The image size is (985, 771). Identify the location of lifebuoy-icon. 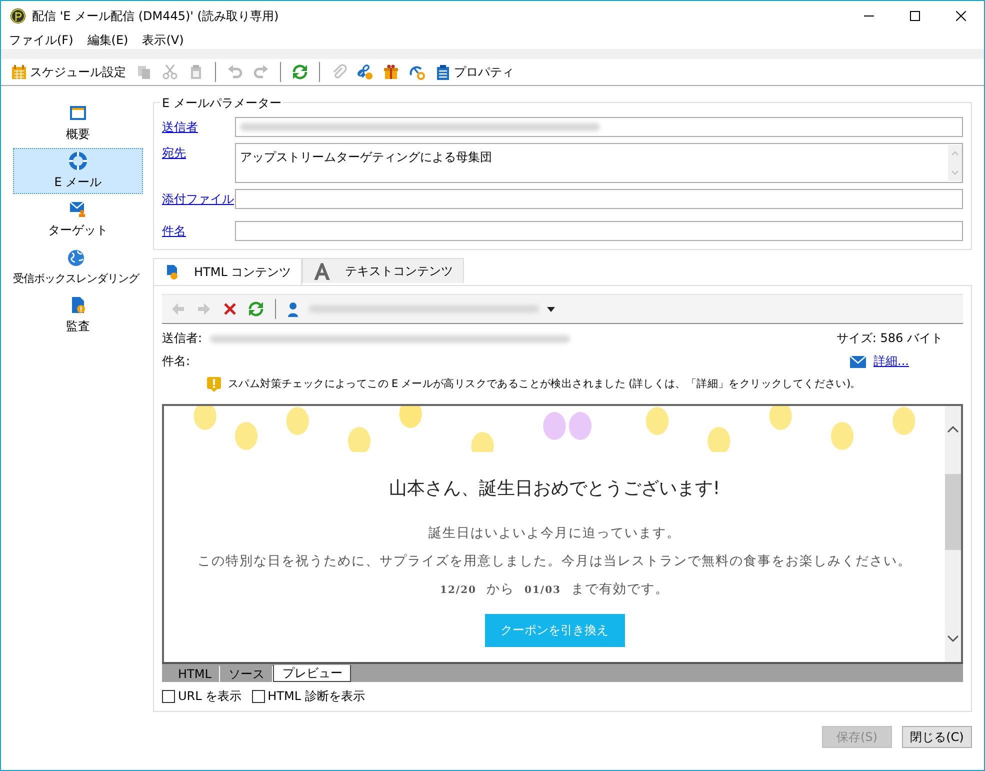
(78, 161).